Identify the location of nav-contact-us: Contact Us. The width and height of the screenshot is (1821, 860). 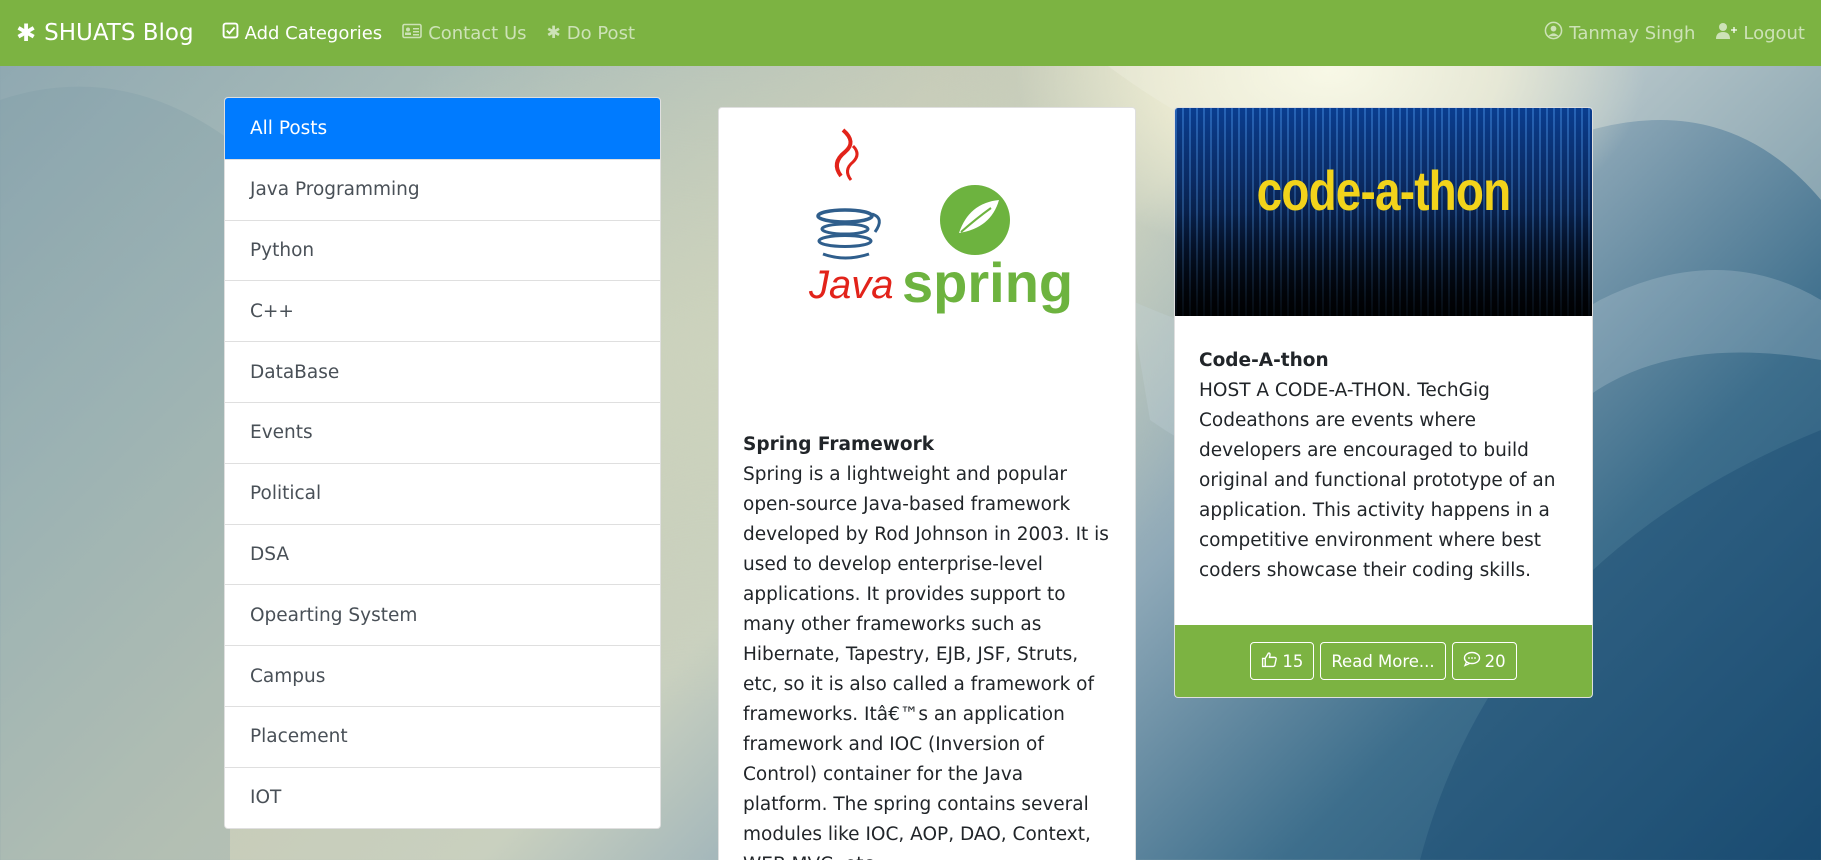
(464, 33).